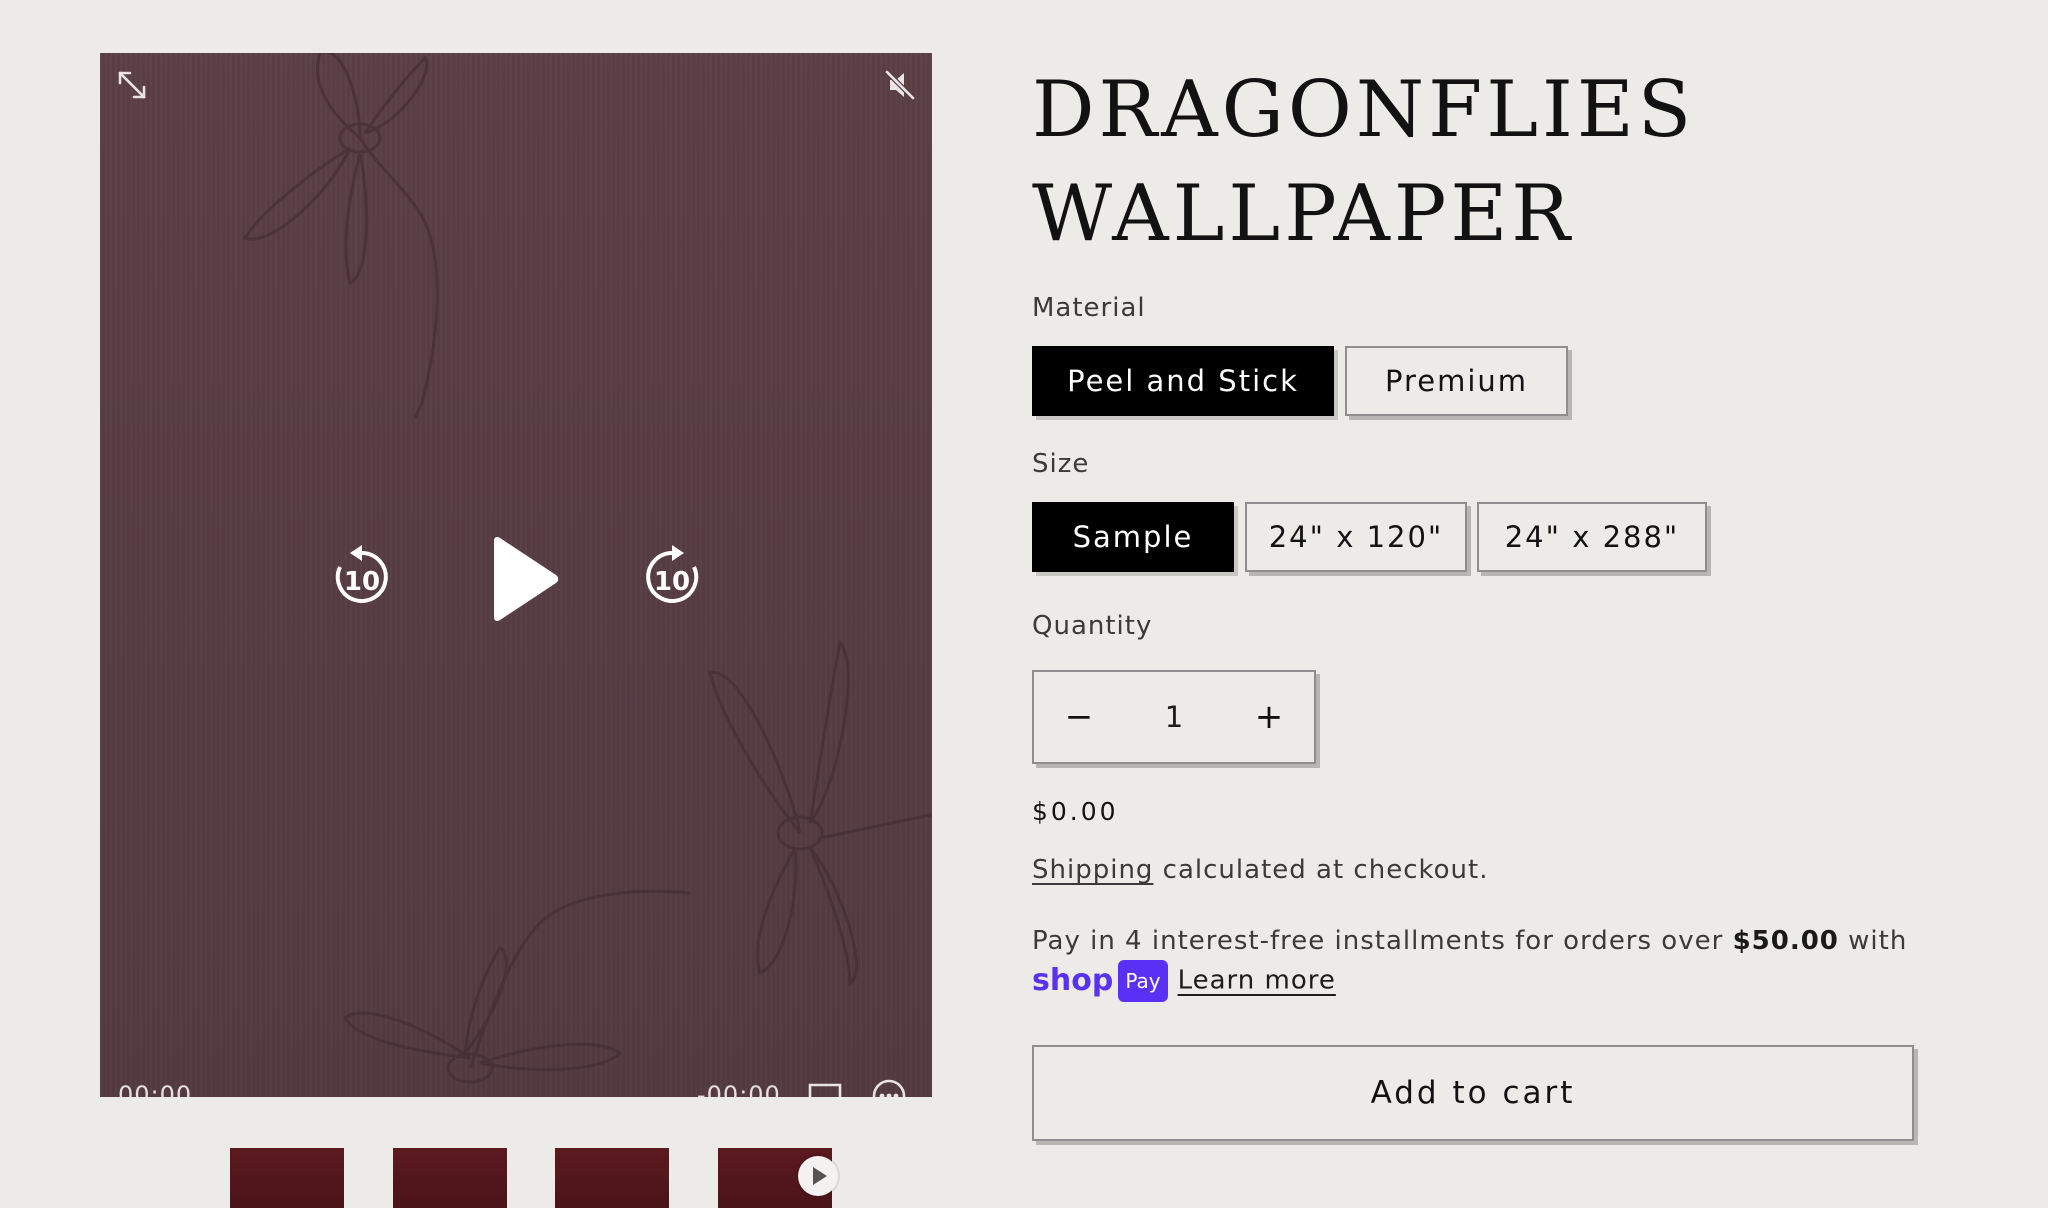  What do you see at coordinates (1592, 537) in the screenshot?
I see `size-option-24x288: 24" x 288"` at bounding box center [1592, 537].